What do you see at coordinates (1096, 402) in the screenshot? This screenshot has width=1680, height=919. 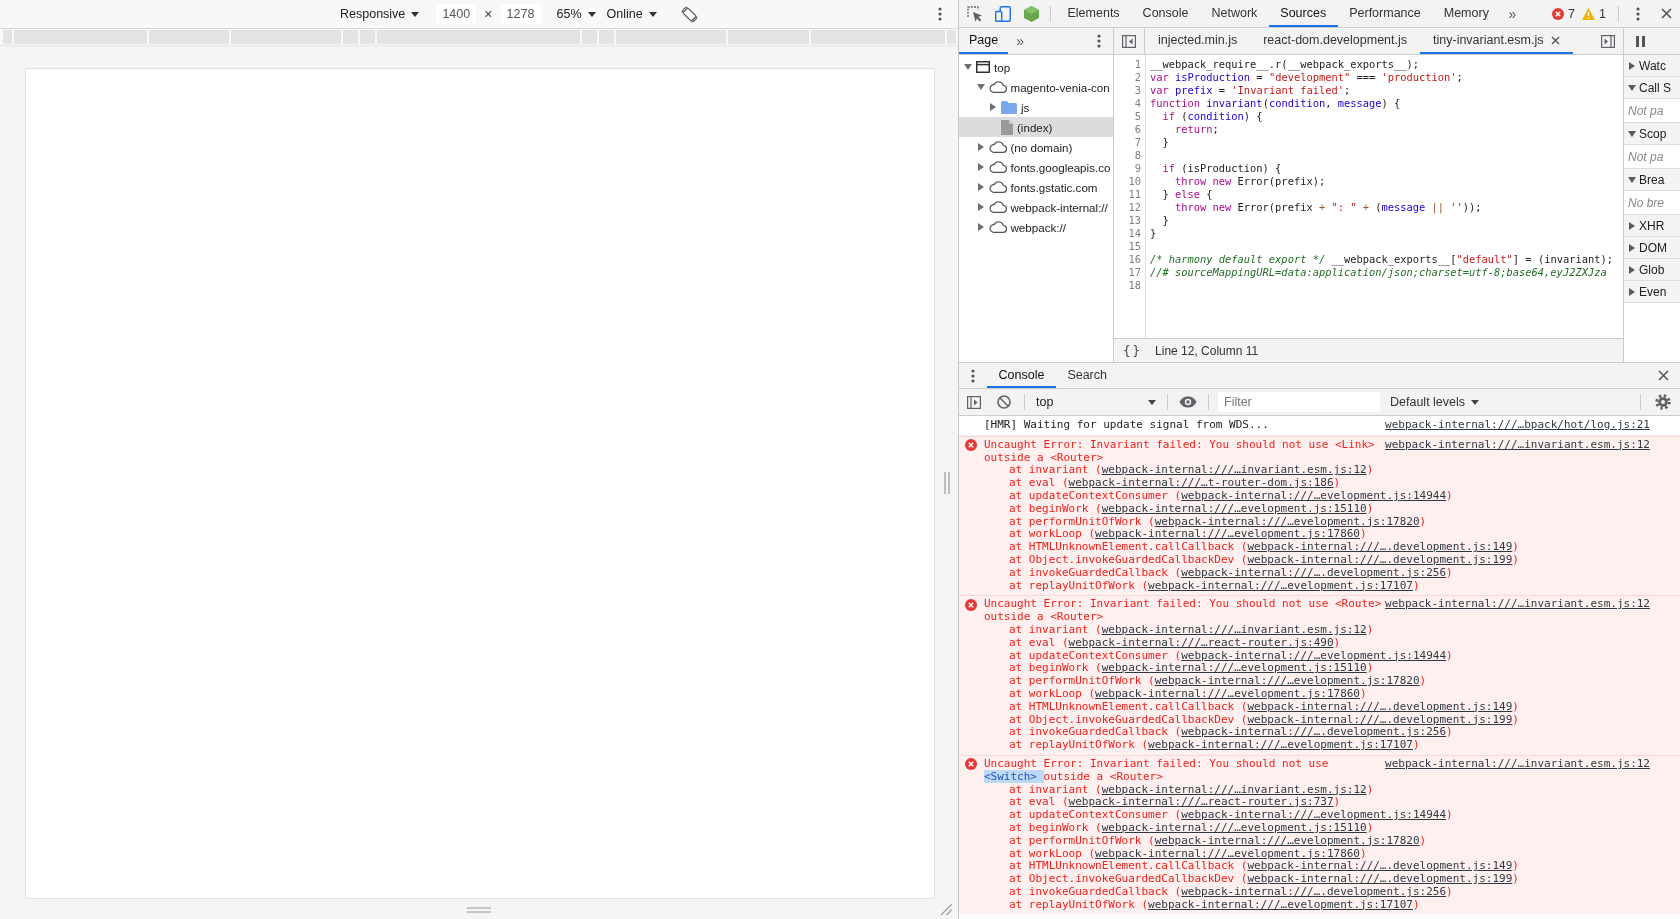 I see `context-dropdown: top` at bounding box center [1096, 402].